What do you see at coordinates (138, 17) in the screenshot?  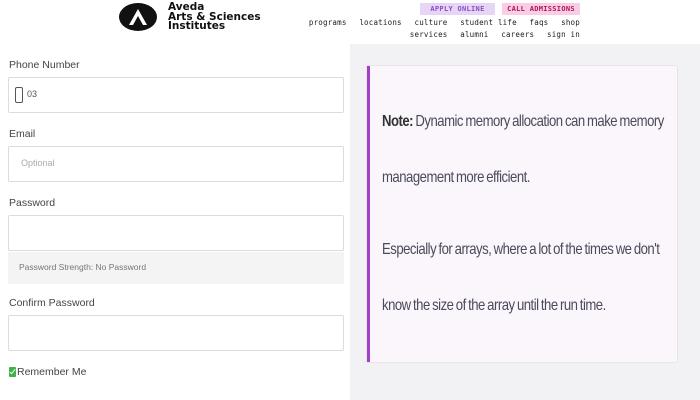 I see `brand-logo-icon` at bounding box center [138, 17].